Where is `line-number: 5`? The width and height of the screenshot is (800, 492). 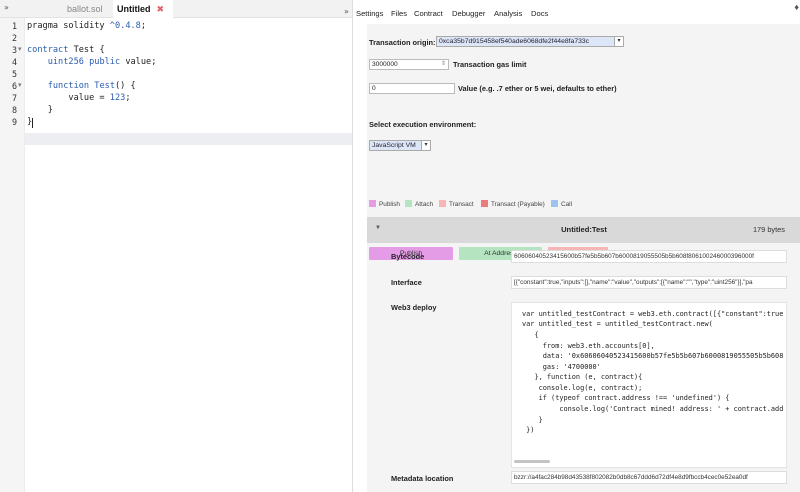 line-number: 5 is located at coordinates (15, 74).